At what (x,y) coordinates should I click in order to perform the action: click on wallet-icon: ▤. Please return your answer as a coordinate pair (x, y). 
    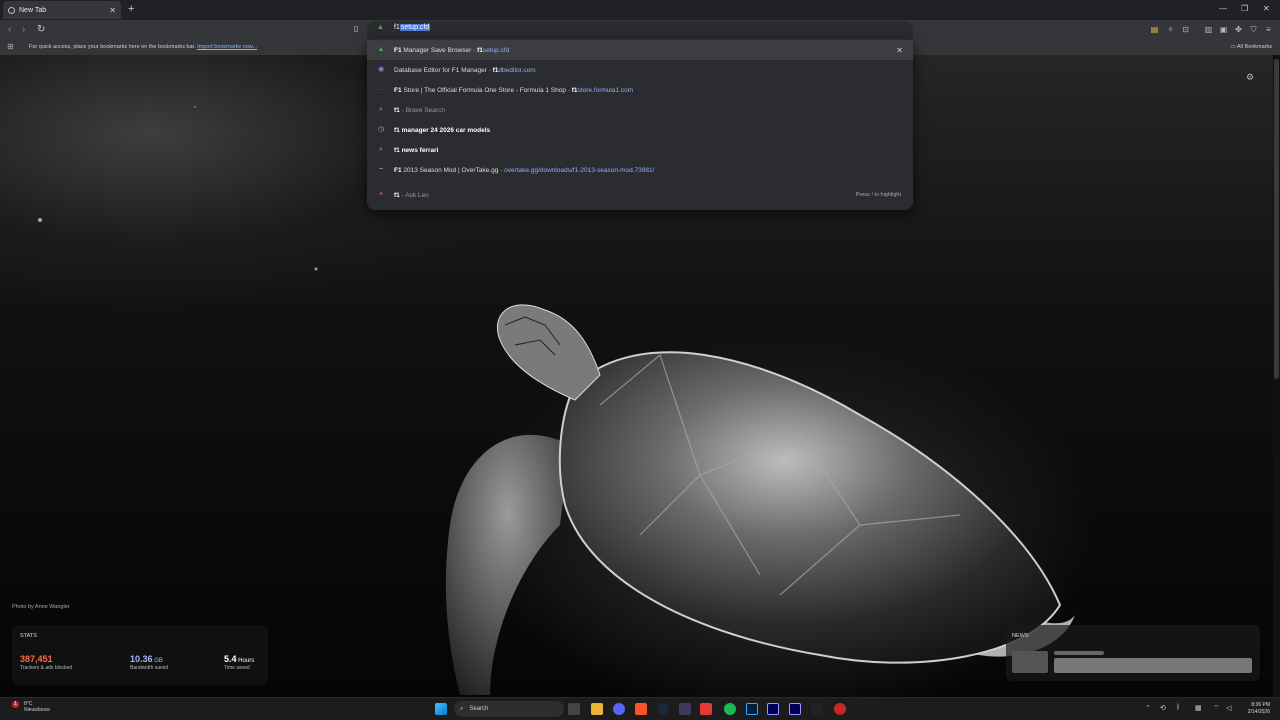
    Looking at the image, I should click on (1154, 29).